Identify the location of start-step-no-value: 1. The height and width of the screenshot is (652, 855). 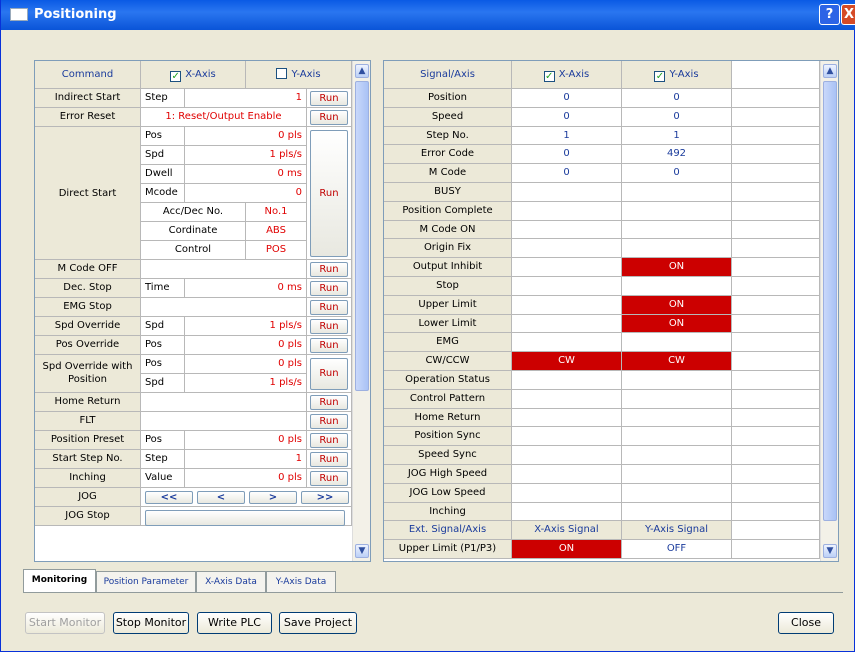
(246, 459).